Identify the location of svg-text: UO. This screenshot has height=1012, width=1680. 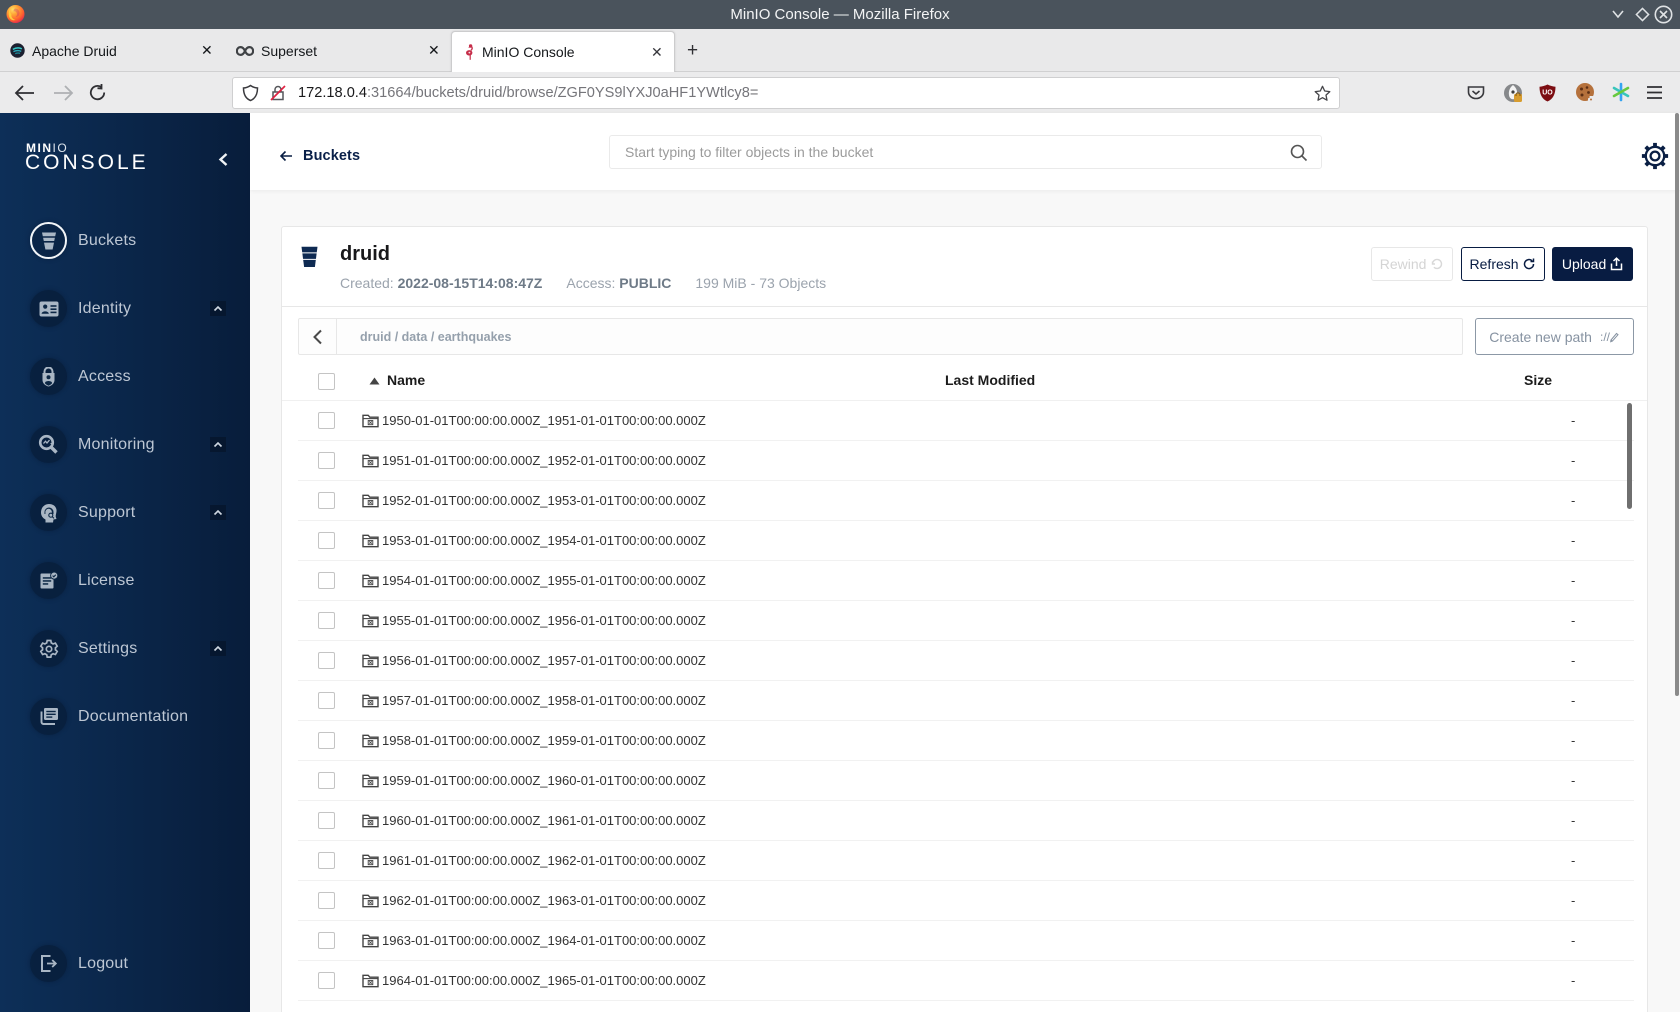
(1547, 93).